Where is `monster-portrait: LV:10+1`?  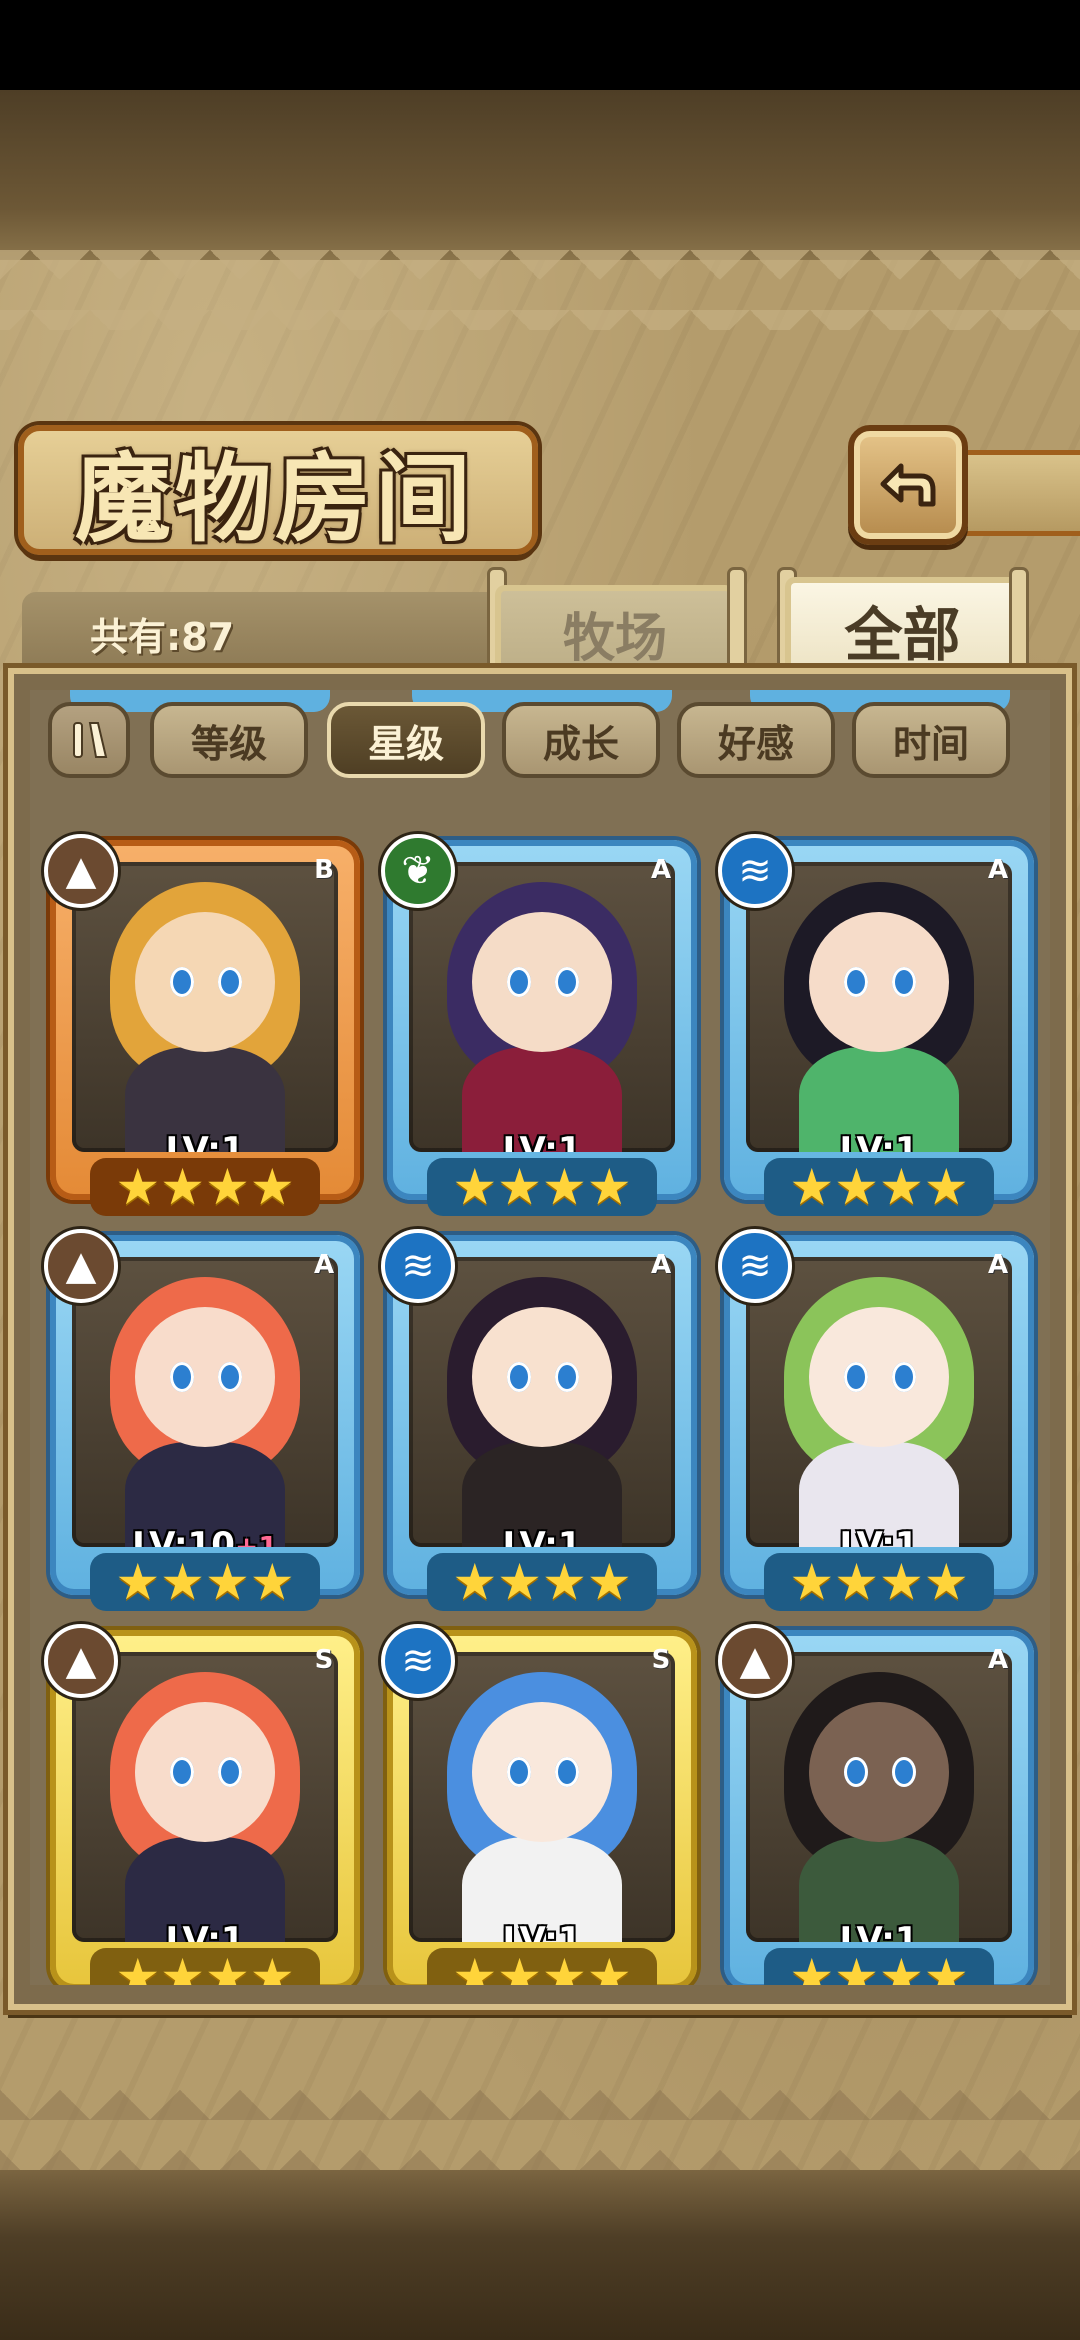
monster-portrait: LV:10+1 is located at coordinates (205, 1402).